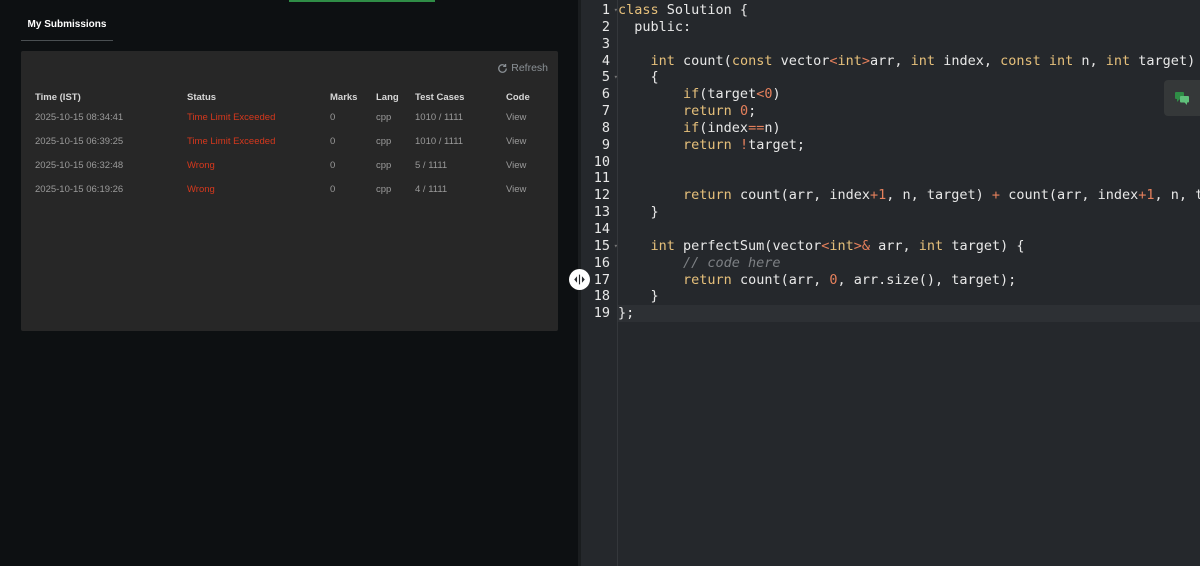  Describe the element at coordinates (440, 97) in the screenshot. I see `col-test-cases: Test Cases` at that location.